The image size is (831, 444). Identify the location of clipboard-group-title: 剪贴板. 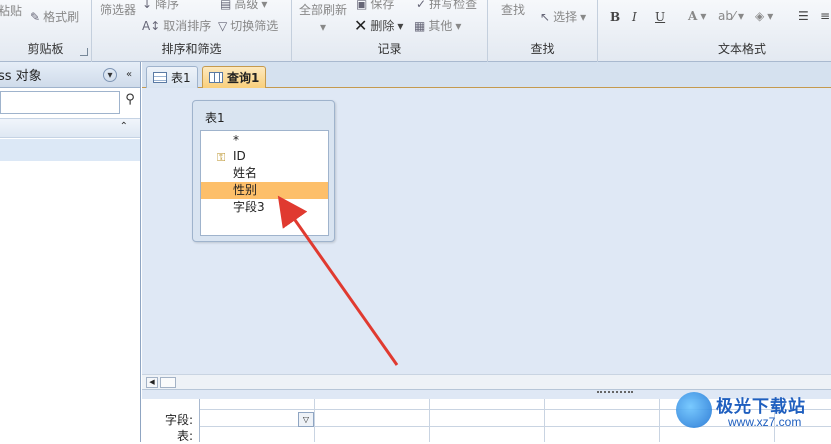
(45, 49).